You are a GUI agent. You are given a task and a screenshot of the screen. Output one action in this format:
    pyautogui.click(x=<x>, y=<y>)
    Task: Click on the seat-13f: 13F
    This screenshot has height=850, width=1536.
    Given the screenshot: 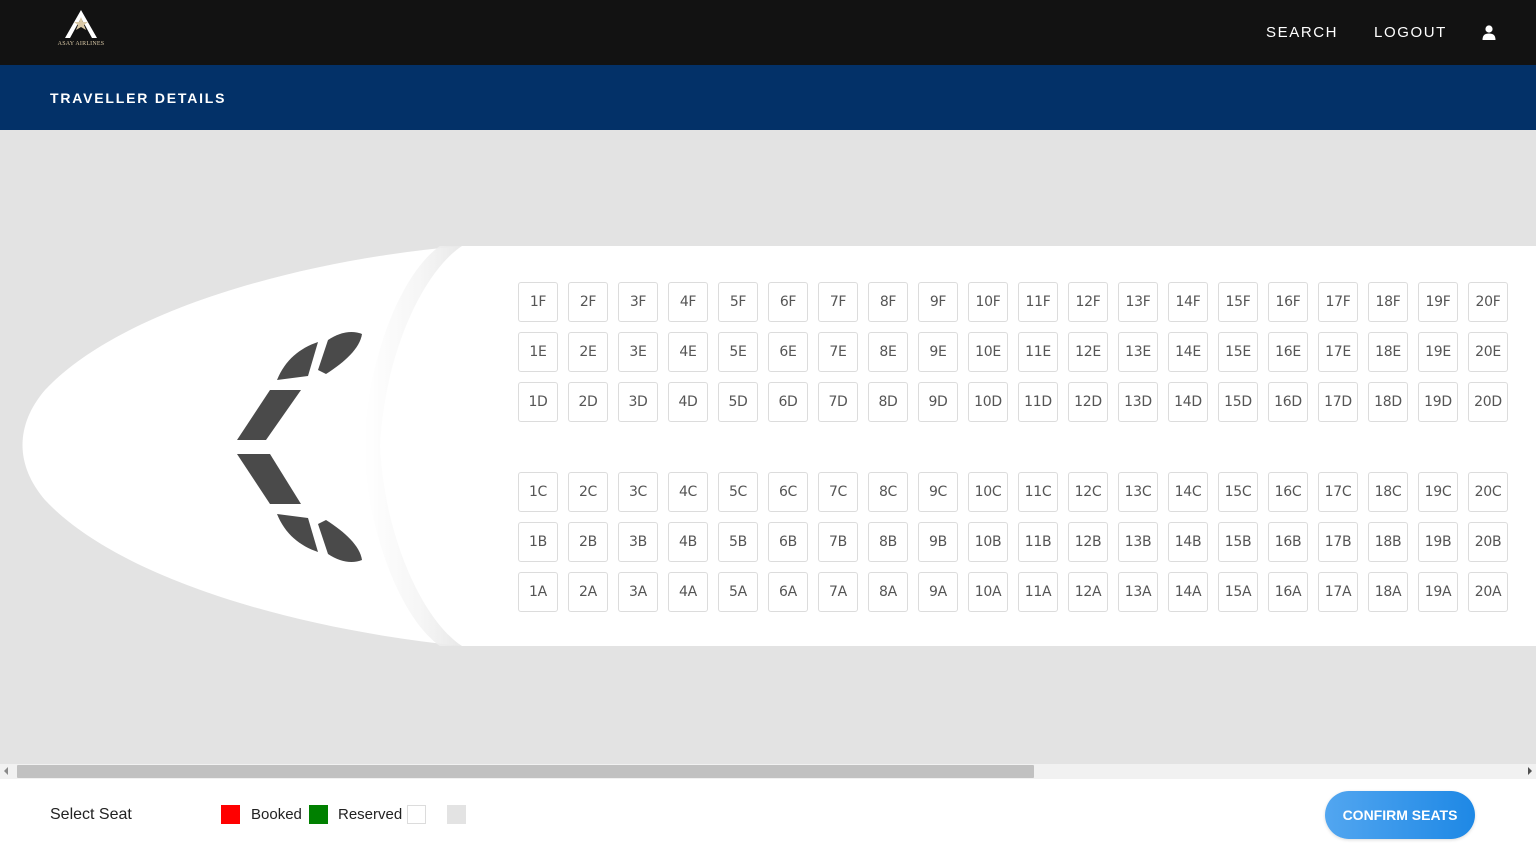 What is the action you would take?
    pyautogui.click(x=1138, y=302)
    